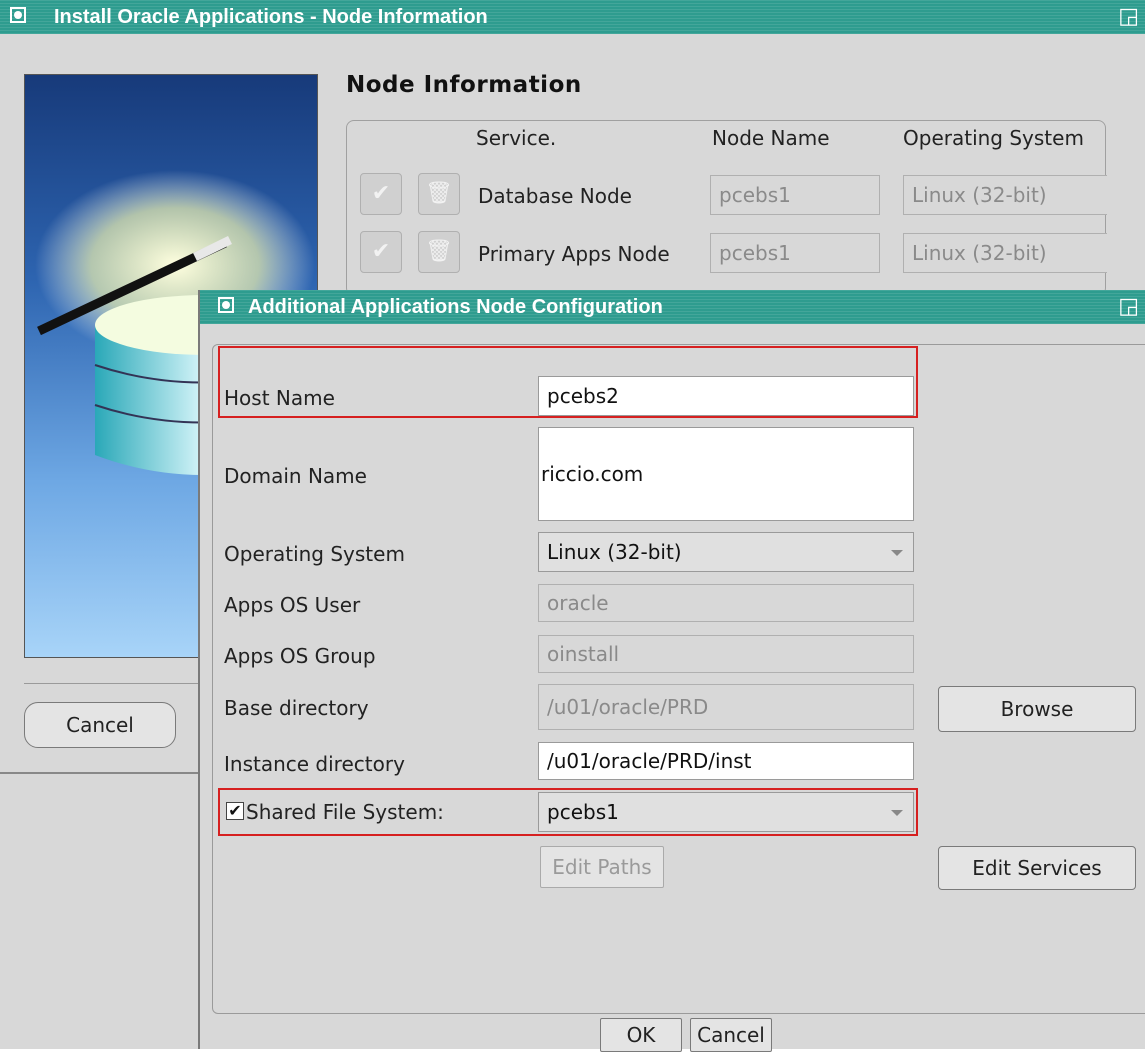 This screenshot has width=1145, height=1052. What do you see at coordinates (235, 811) in the screenshot?
I see `checkbox-checked-icon: ✔` at bounding box center [235, 811].